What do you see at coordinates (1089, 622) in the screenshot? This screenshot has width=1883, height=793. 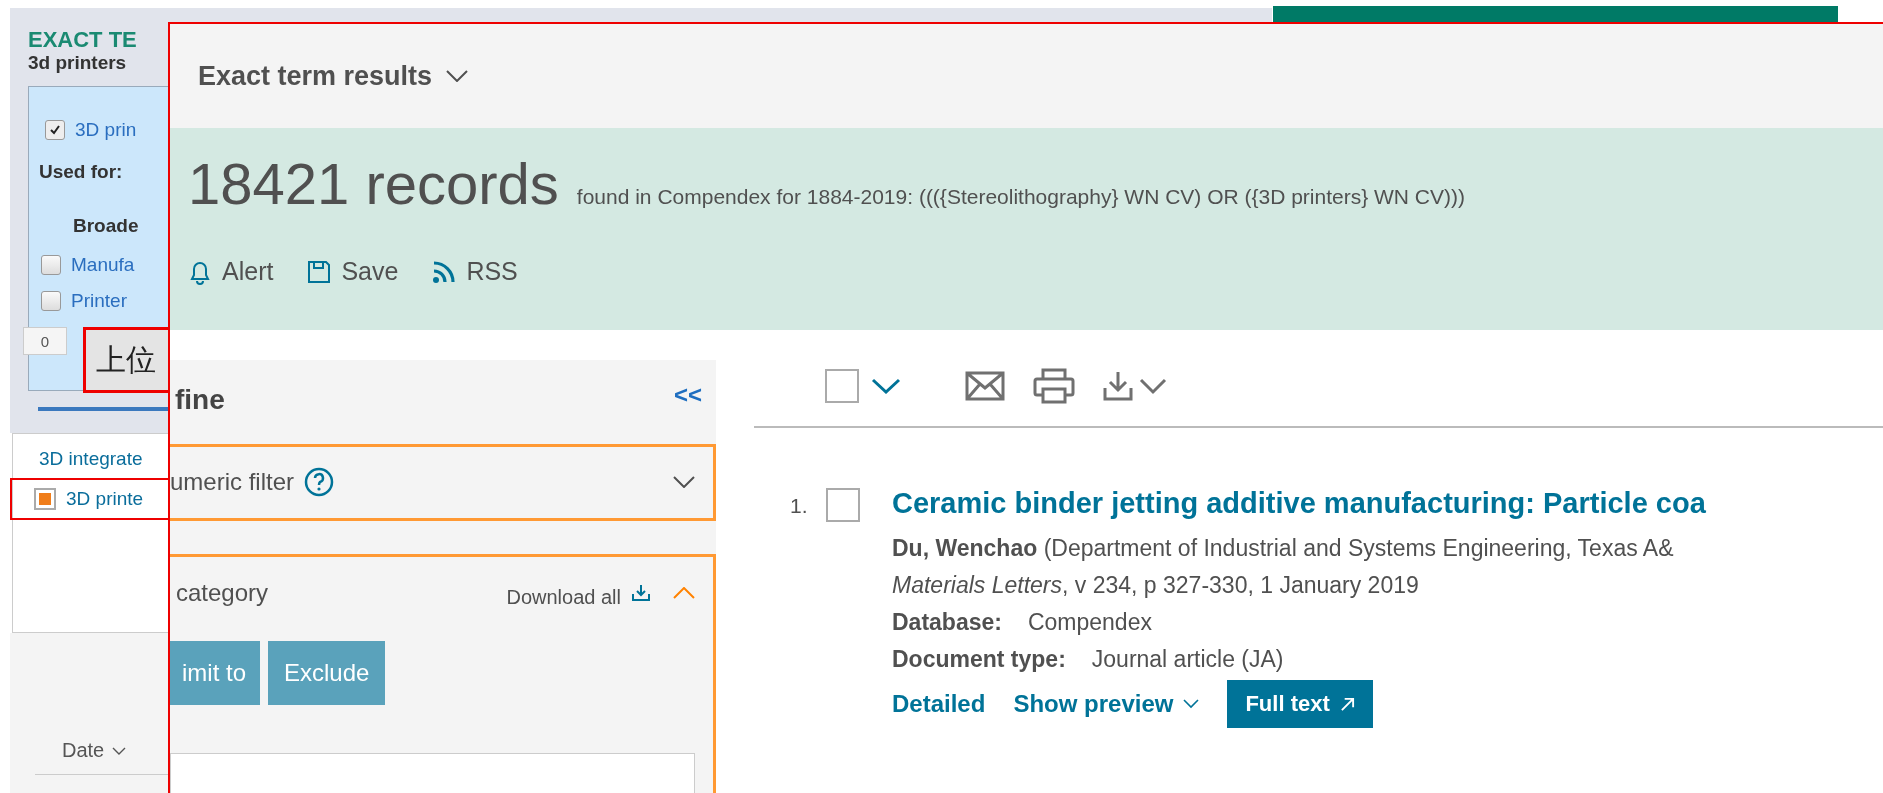 I see `field-value: Compendex` at bounding box center [1089, 622].